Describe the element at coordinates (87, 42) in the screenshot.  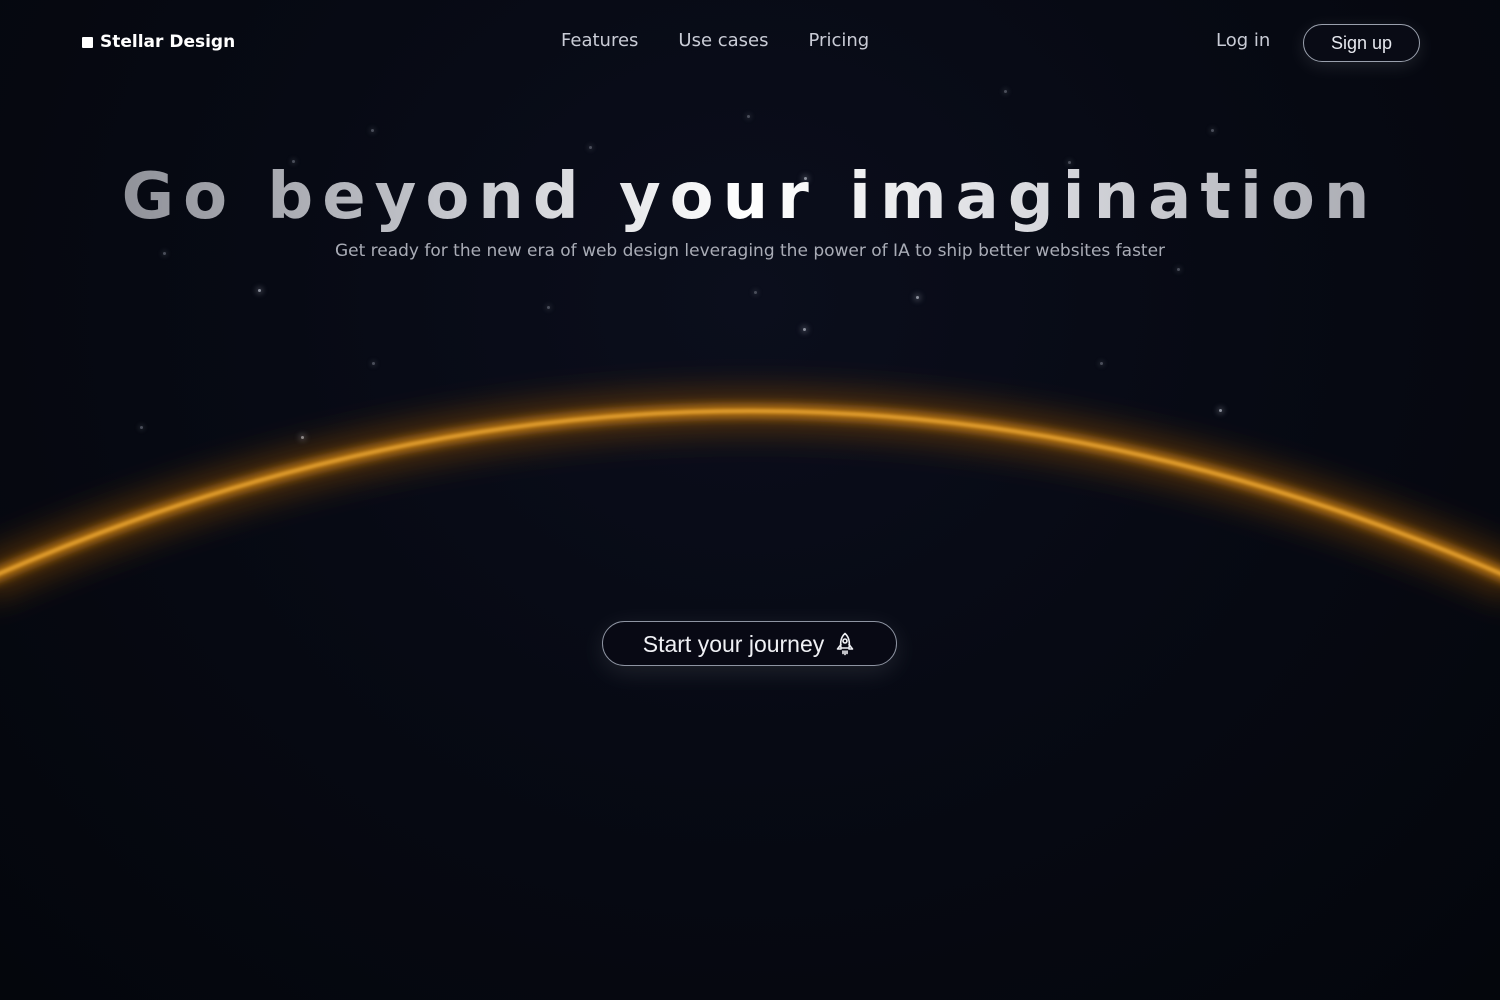
I see `square-logo-icon` at that location.